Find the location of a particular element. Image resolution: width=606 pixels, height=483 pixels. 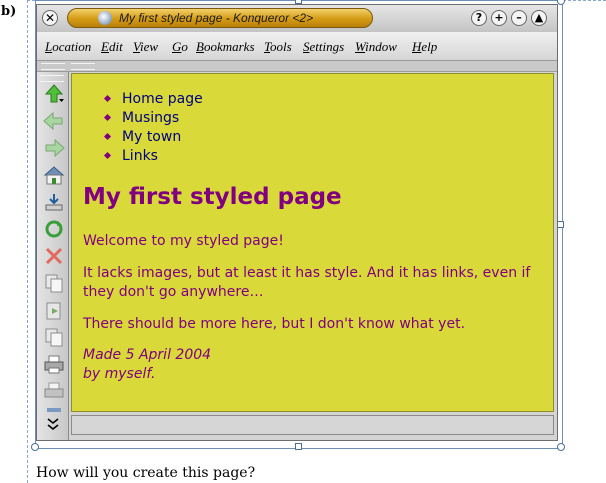

resize-handle-right is located at coordinates (560, 224).